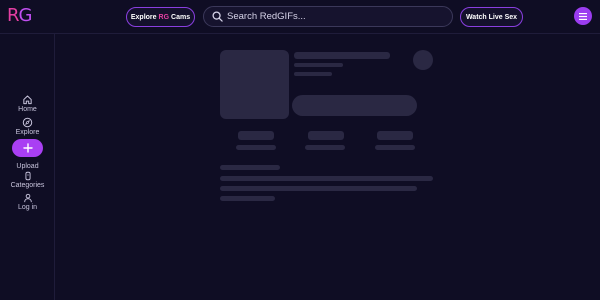 This screenshot has height=300, width=600. I want to click on search-bar, so click(328, 16).